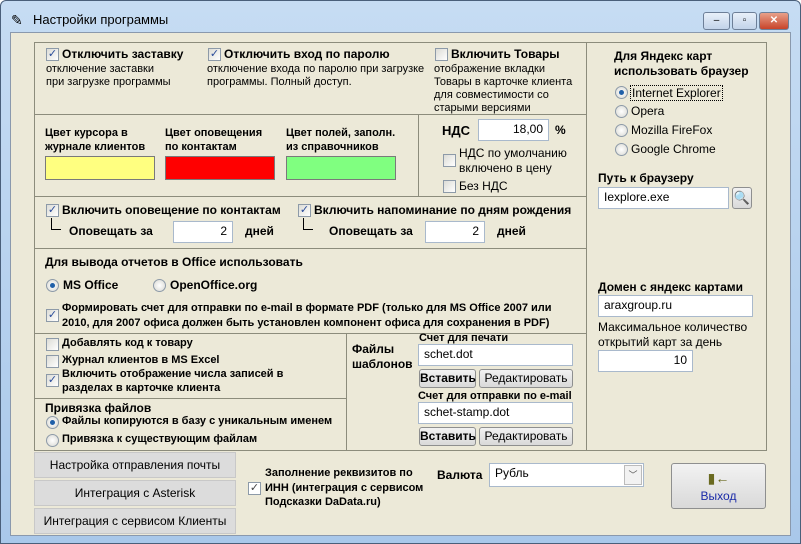  Describe the element at coordinates (648, 111) in the screenshot. I see `browser-option-label: Opera` at that location.